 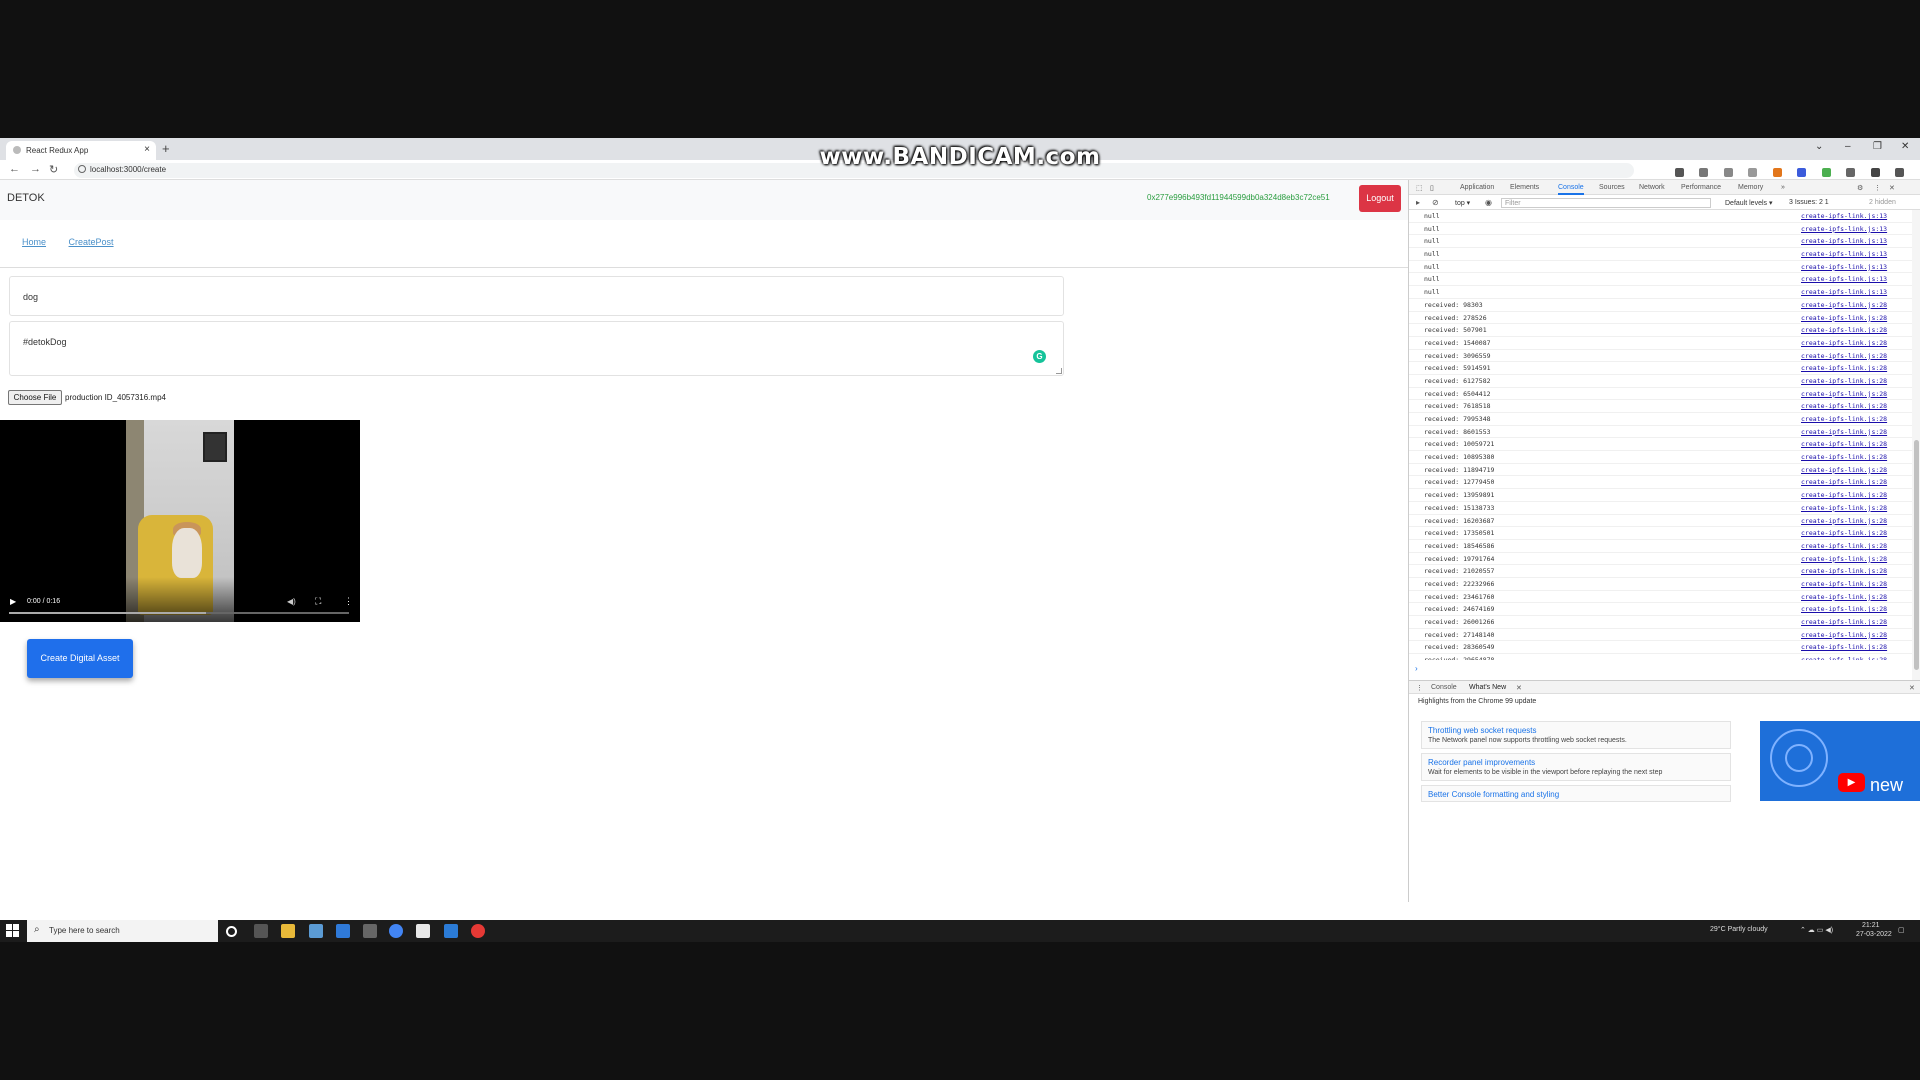 I want to click on resize-handle-icon, so click(x=1059, y=371).